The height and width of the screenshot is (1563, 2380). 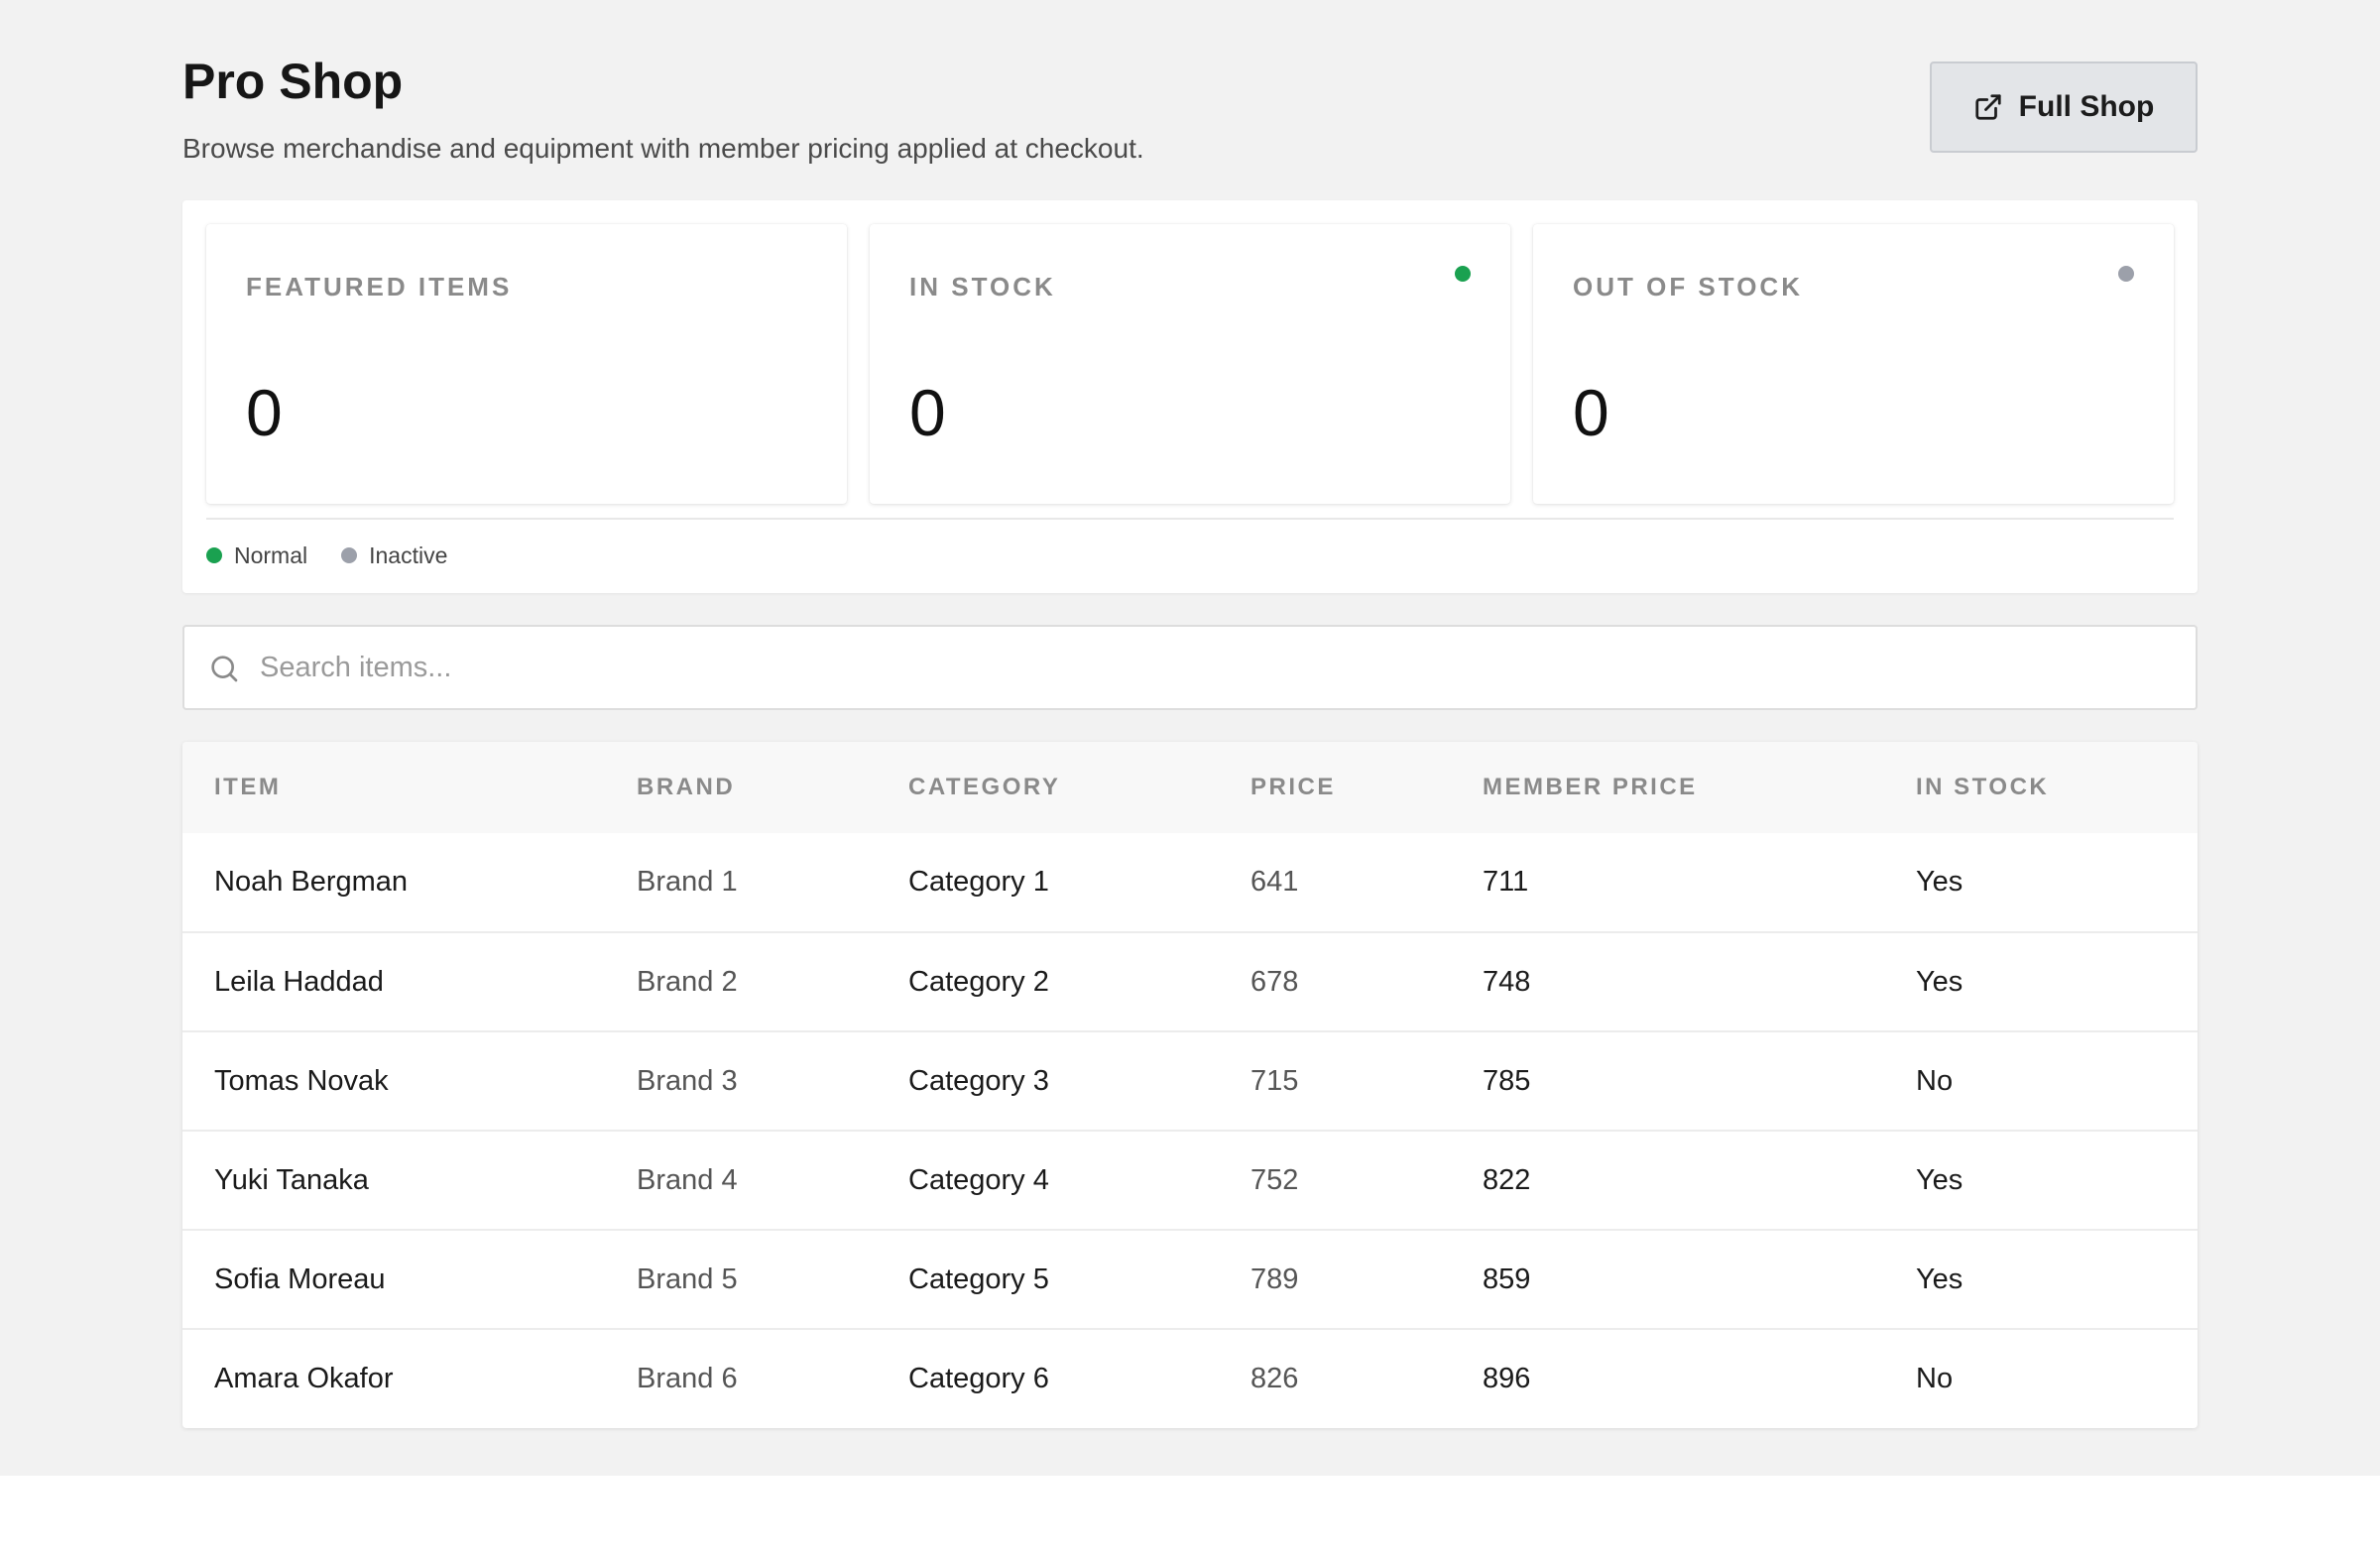 What do you see at coordinates (687, 1378) in the screenshot?
I see `cell-brand: Brand 6` at bounding box center [687, 1378].